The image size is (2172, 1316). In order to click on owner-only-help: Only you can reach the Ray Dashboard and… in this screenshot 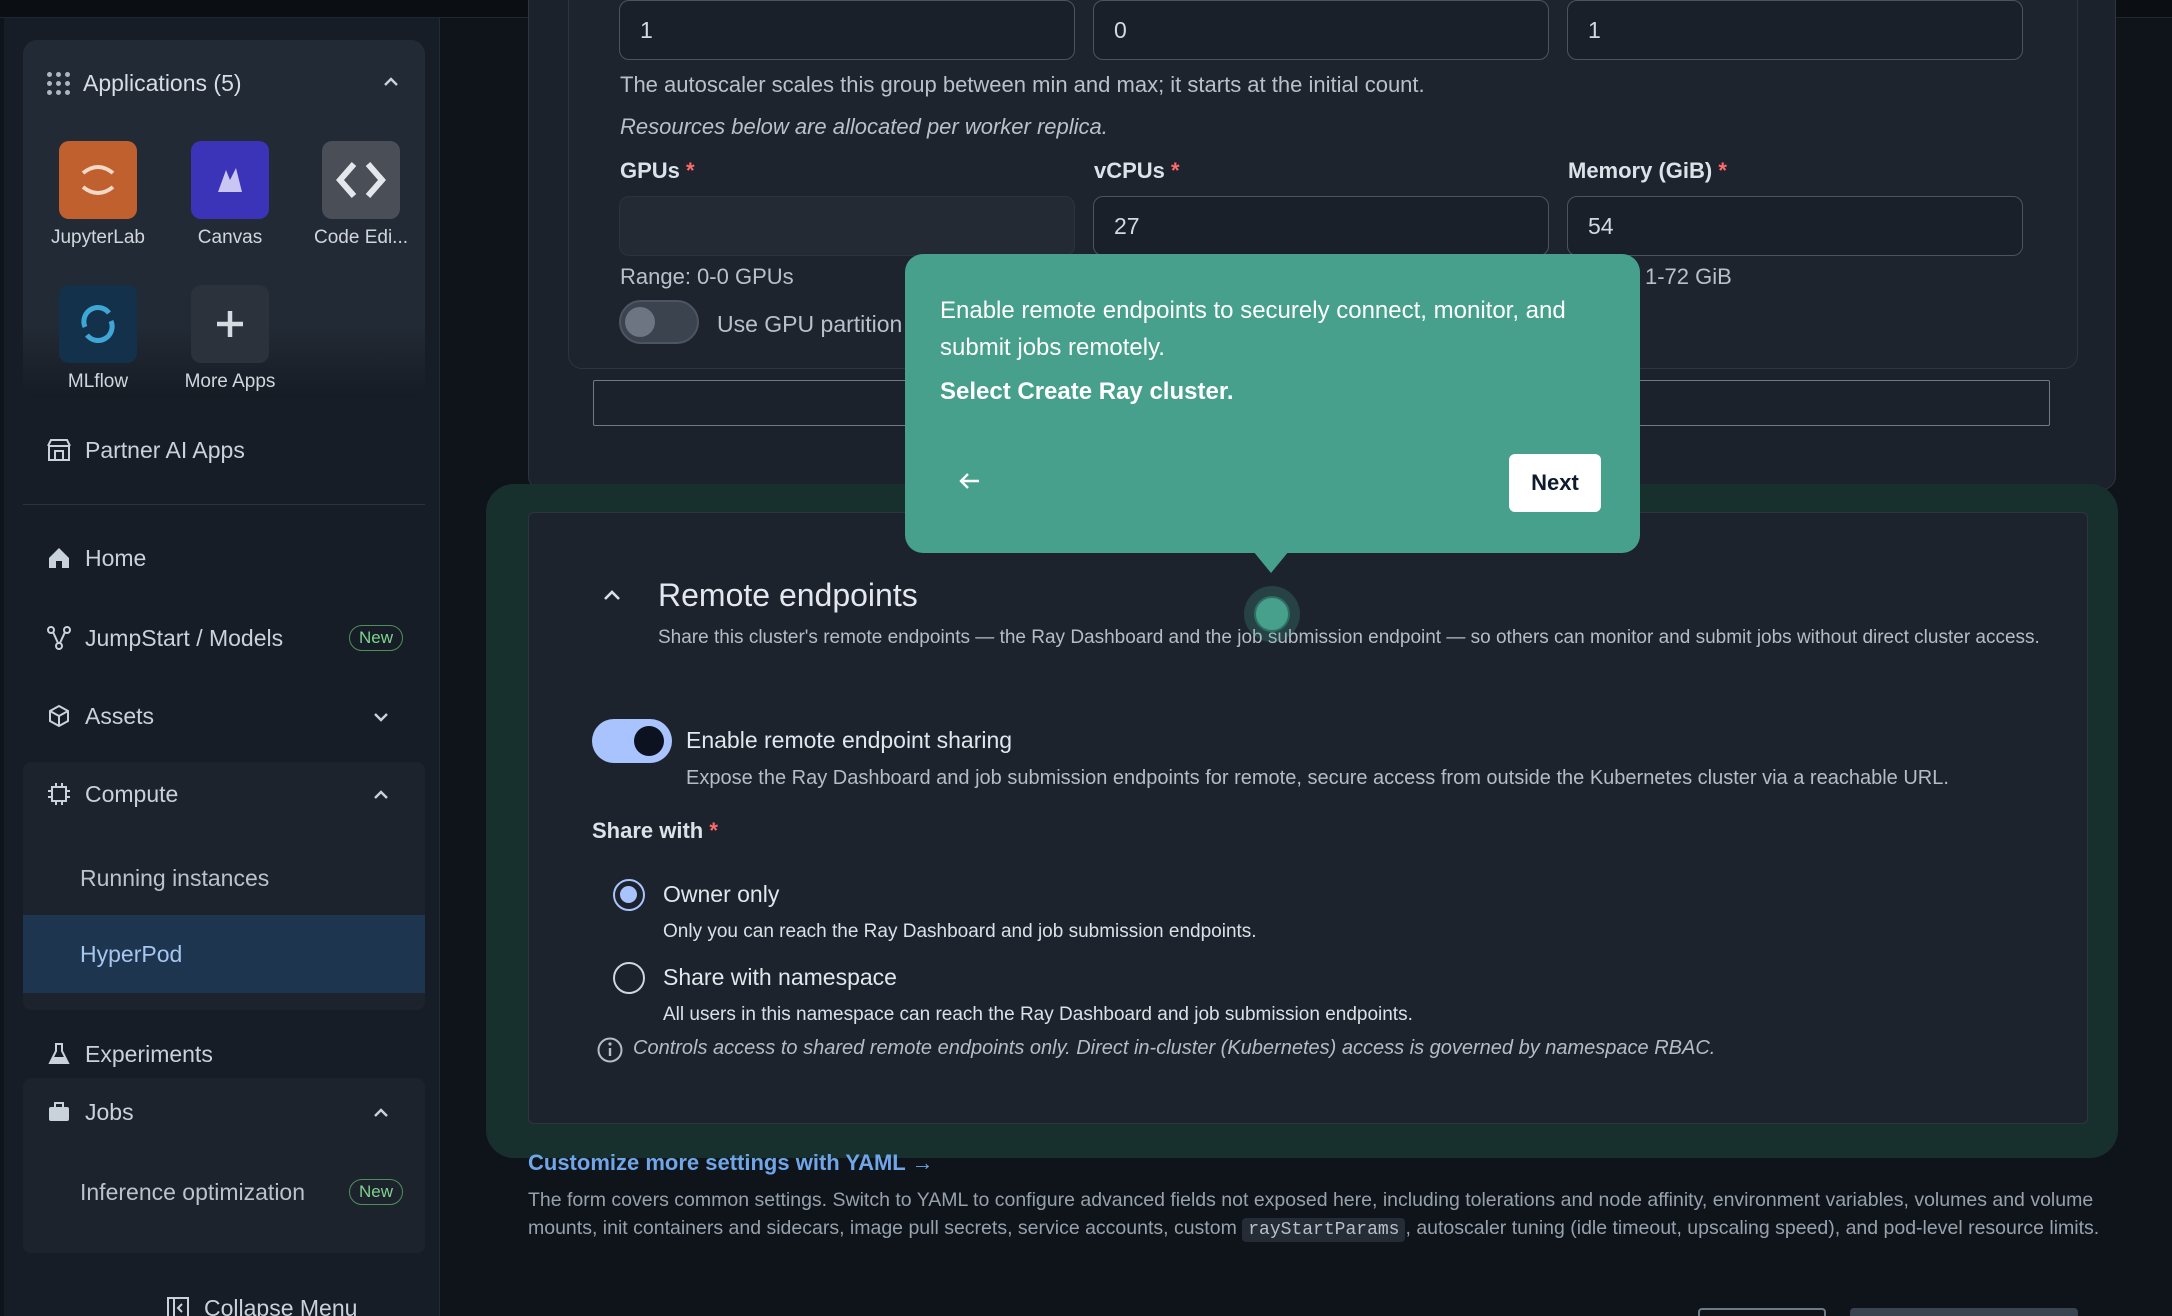, I will do `click(960, 931)`.